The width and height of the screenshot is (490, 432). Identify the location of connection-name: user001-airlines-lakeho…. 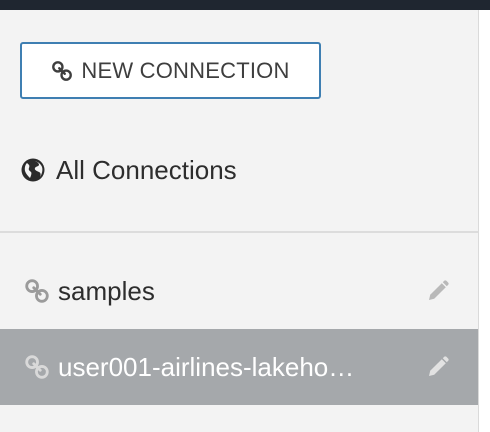
(206, 366).